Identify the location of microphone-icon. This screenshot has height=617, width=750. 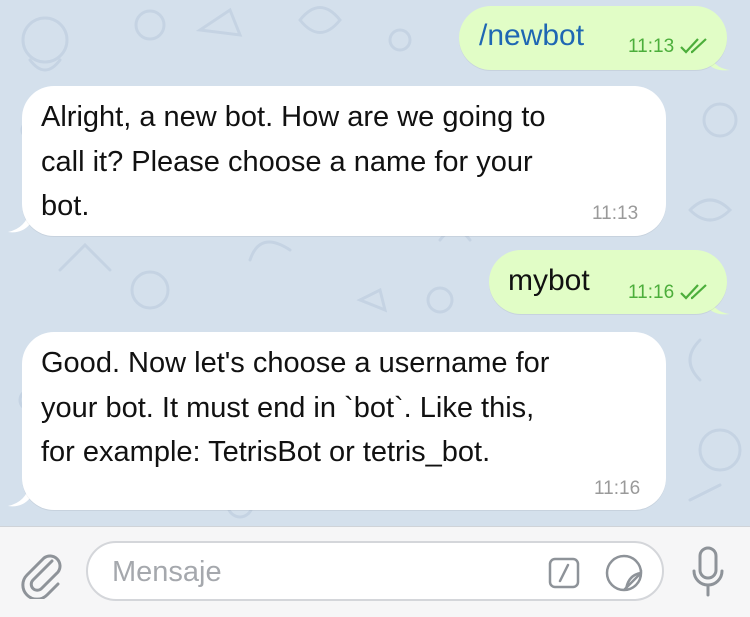
(708, 573).